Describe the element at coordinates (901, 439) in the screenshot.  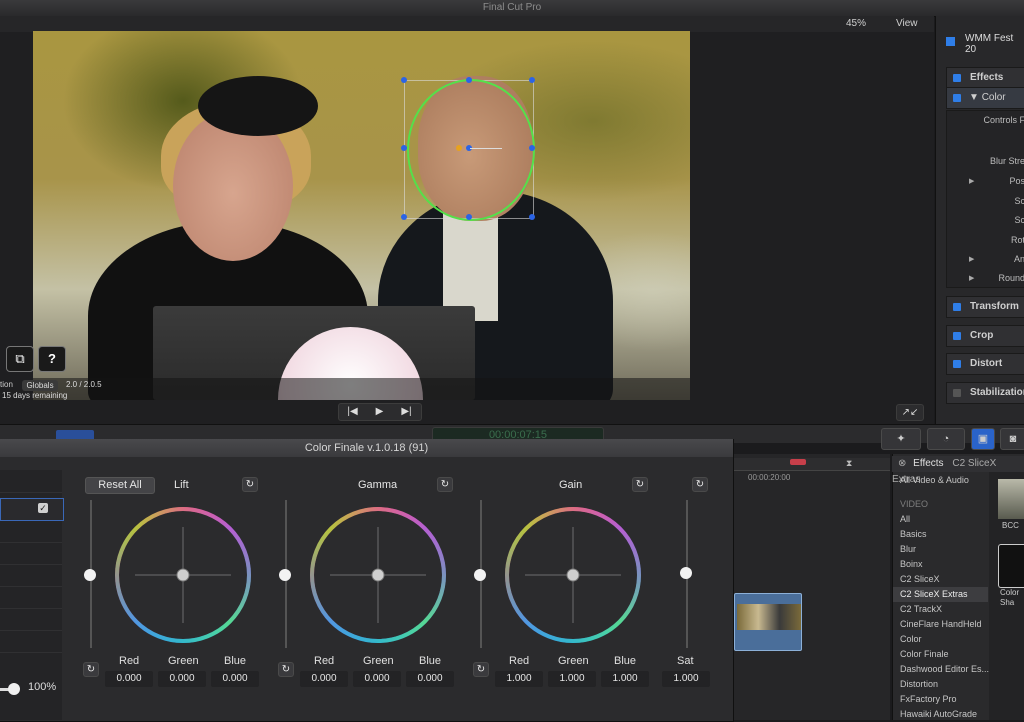
I see `enhancements-menu-icon: ✦` at that location.